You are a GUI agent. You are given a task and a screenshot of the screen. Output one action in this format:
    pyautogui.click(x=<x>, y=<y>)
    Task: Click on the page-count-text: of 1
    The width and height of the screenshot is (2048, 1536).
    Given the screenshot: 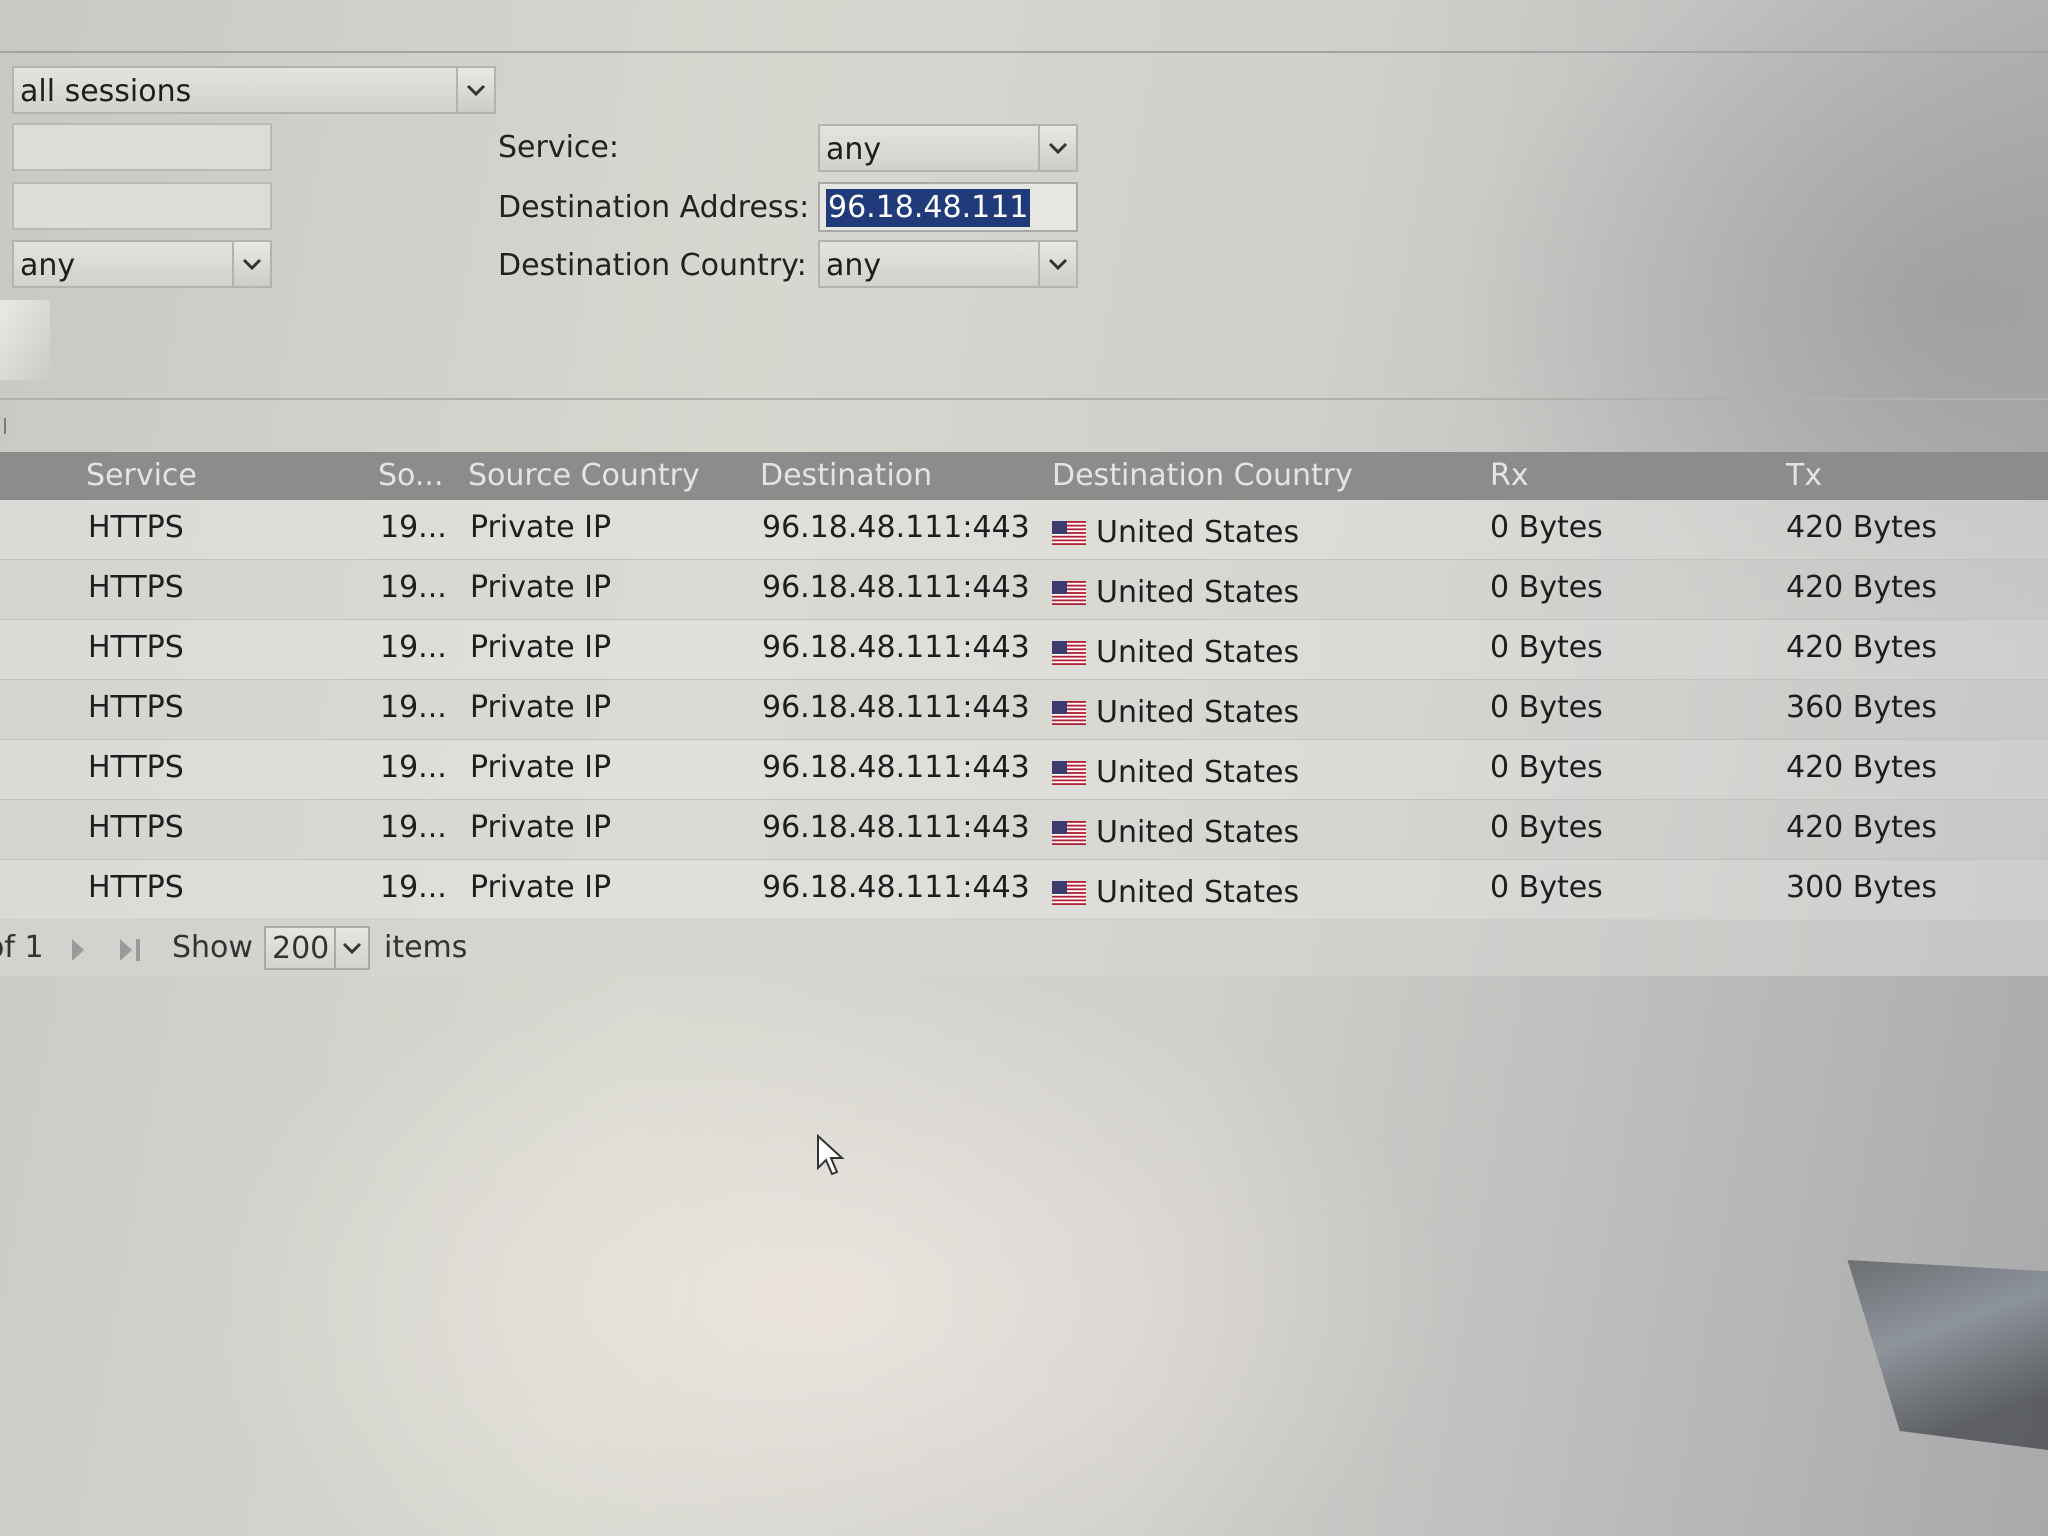 What is the action you would take?
    pyautogui.click(x=22, y=947)
    